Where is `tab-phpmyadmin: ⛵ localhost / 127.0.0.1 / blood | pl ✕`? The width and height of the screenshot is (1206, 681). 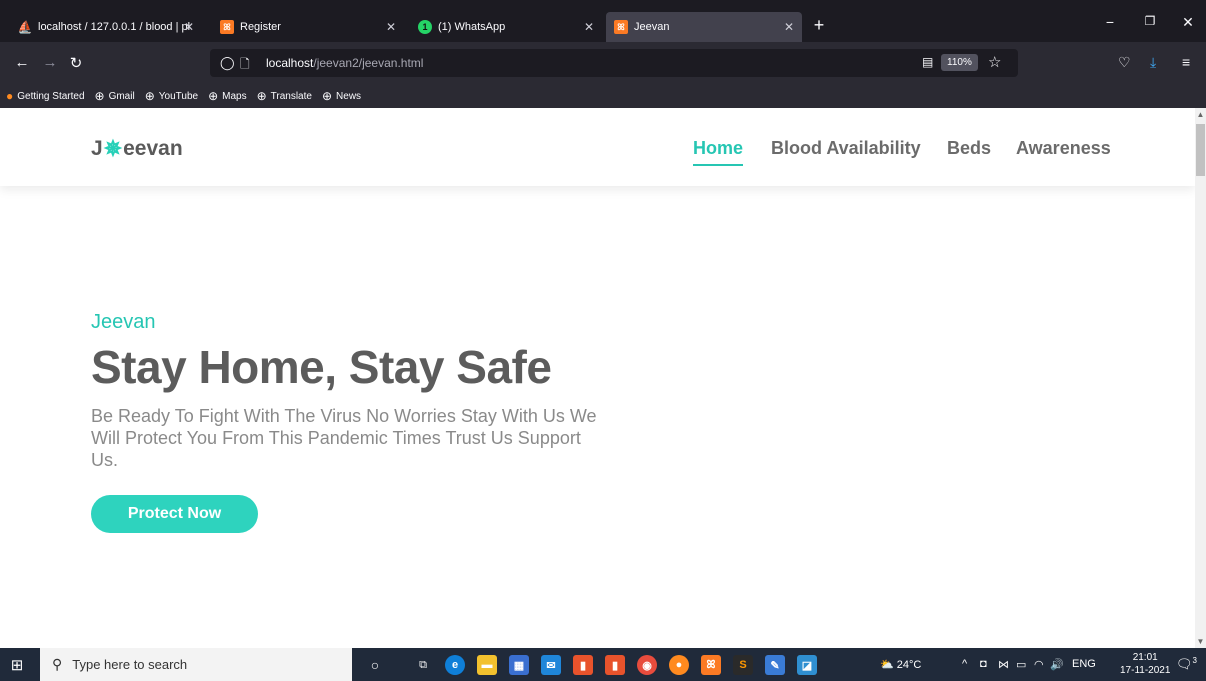
tab-phpmyadmin: ⛵ localhost / 127.0.0.1 / blood | pl ✕ is located at coordinates (106, 27).